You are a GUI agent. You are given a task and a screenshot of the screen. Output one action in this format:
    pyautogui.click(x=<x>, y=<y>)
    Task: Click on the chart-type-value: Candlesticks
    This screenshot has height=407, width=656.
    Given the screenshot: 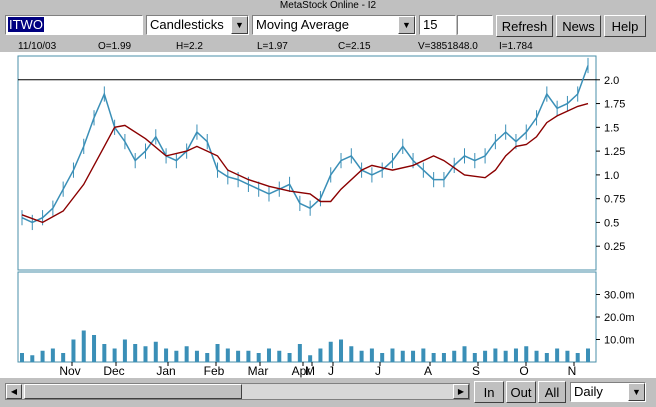 What is the action you would take?
    pyautogui.click(x=187, y=24)
    